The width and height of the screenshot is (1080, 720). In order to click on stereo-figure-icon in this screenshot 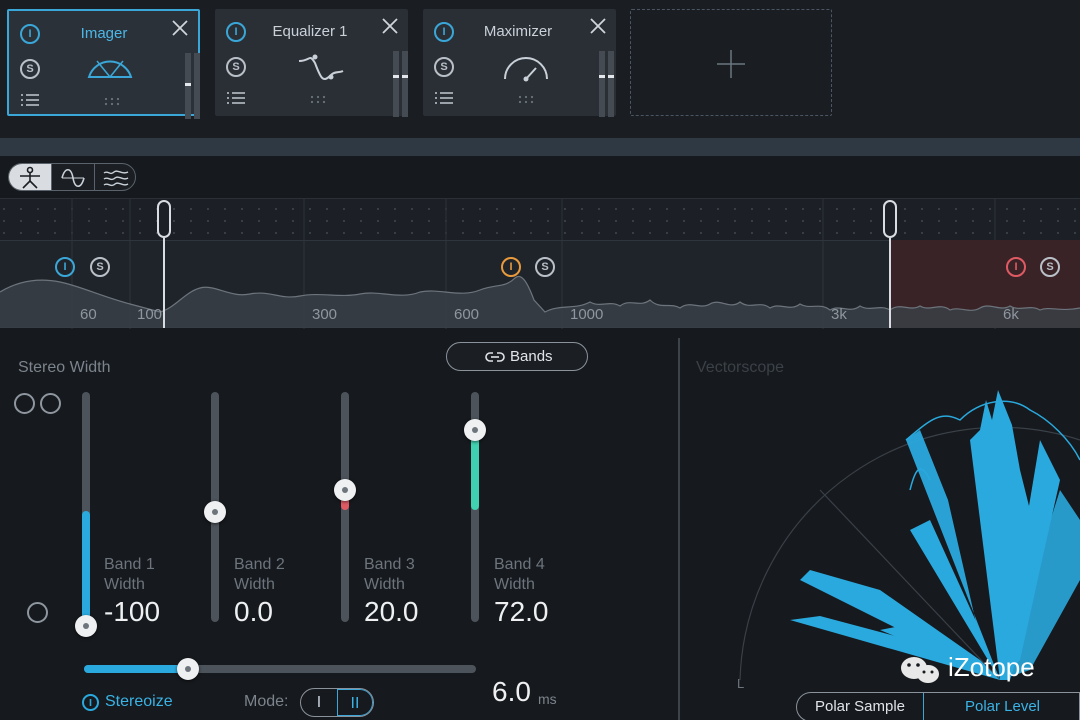, I will do `click(30, 177)`.